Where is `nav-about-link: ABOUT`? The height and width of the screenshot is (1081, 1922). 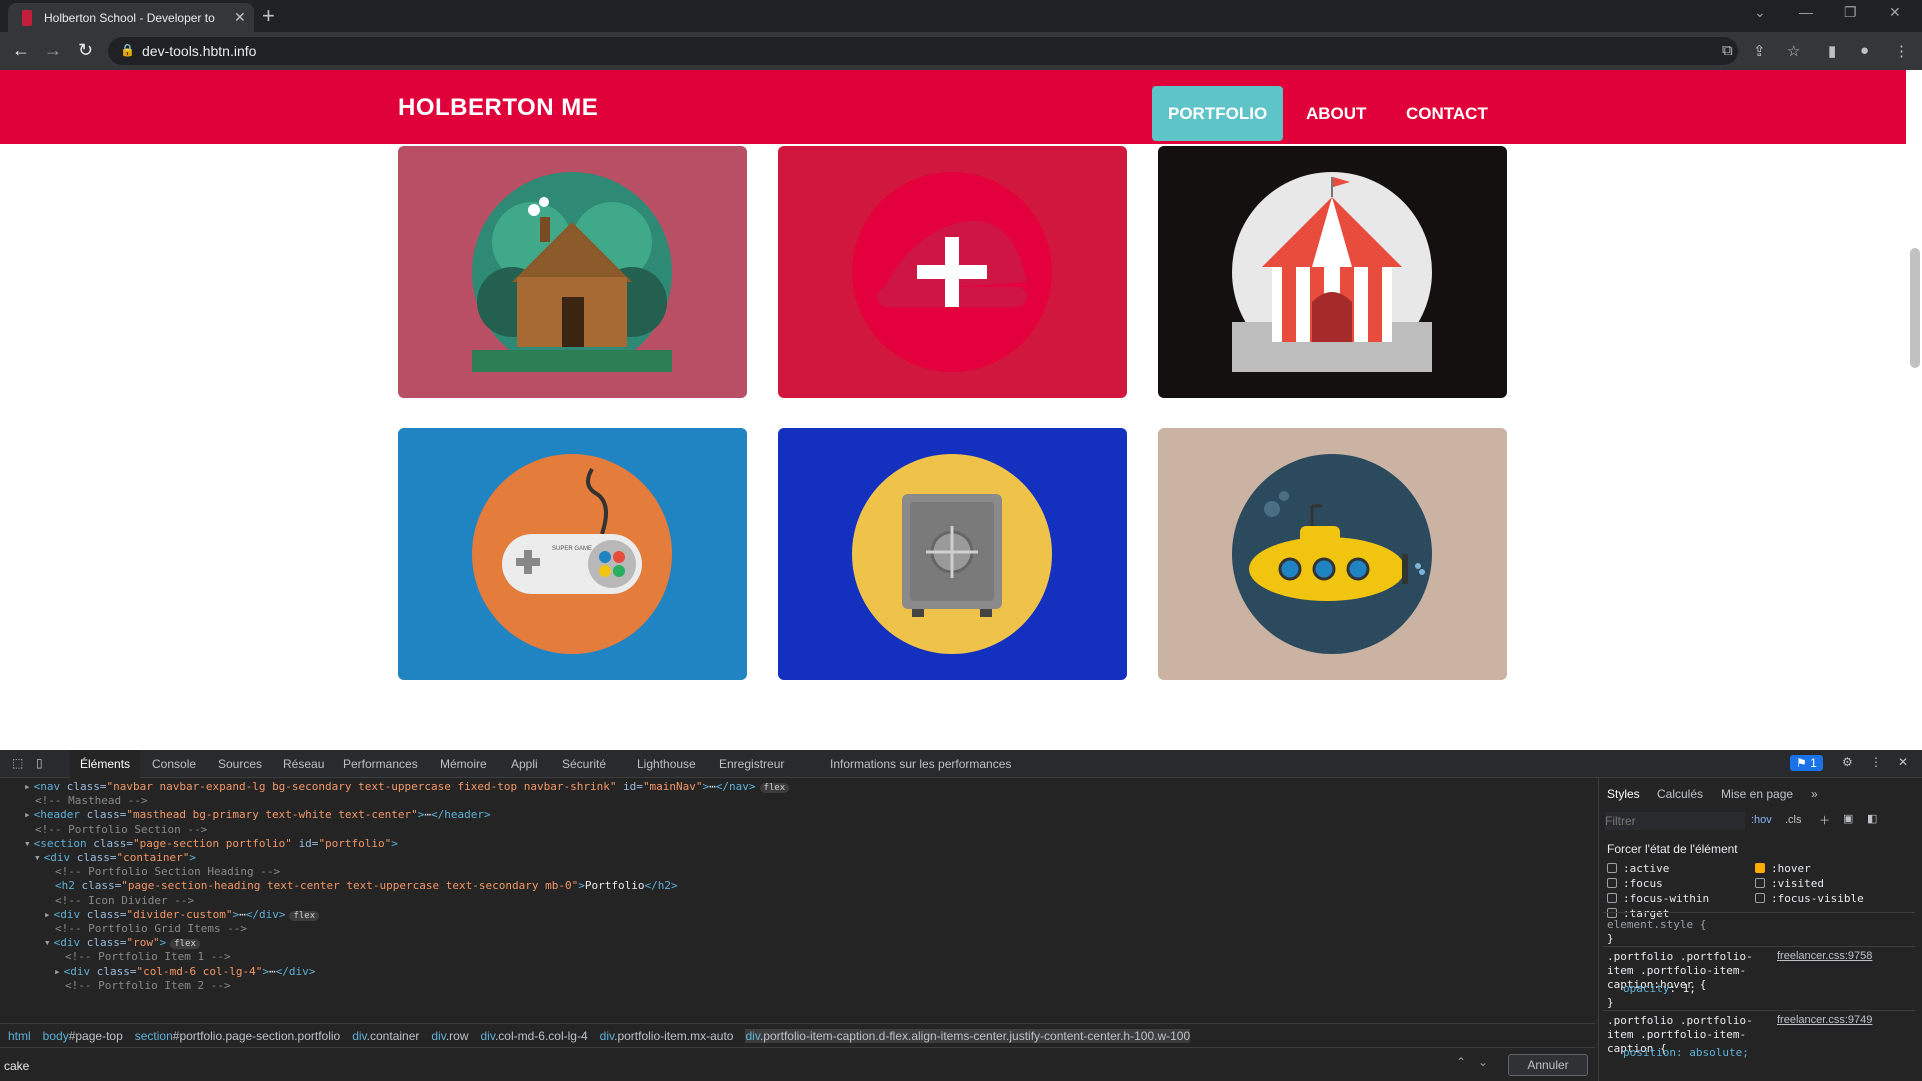
nav-about-link: ABOUT is located at coordinates (1336, 113).